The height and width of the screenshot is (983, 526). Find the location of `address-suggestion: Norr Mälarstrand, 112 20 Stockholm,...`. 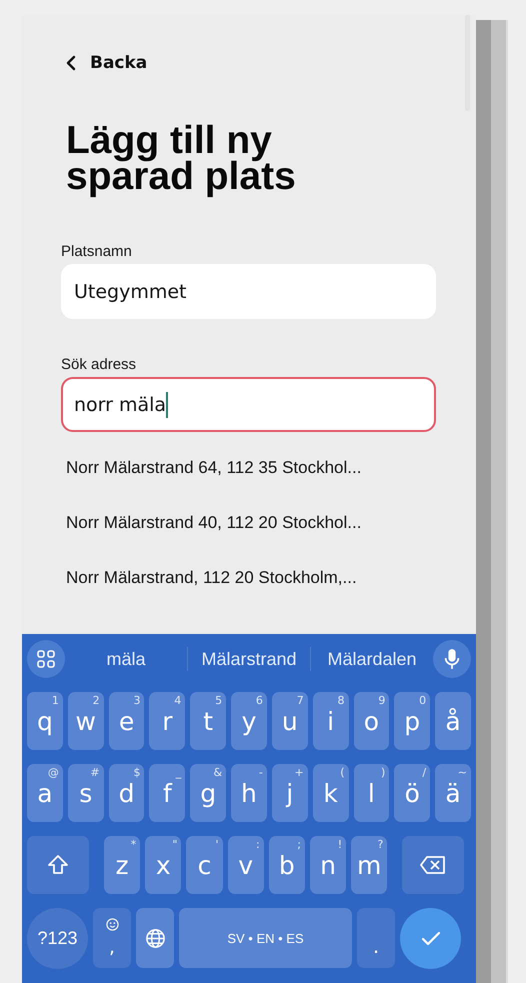

address-suggestion: Norr Mälarstrand, 112 20 Stockholm,... is located at coordinates (211, 577).